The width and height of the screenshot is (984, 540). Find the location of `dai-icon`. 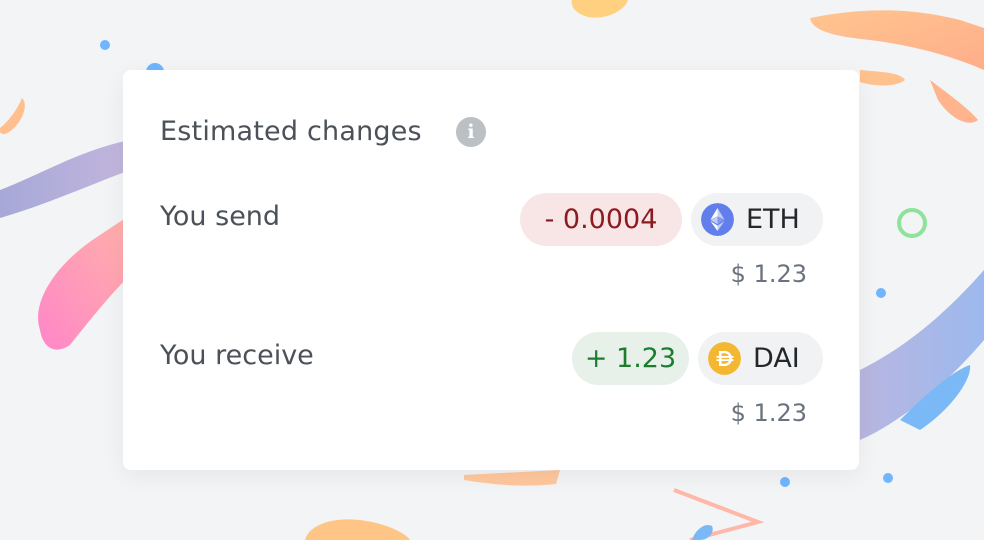

dai-icon is located at coordinates (724, 358).